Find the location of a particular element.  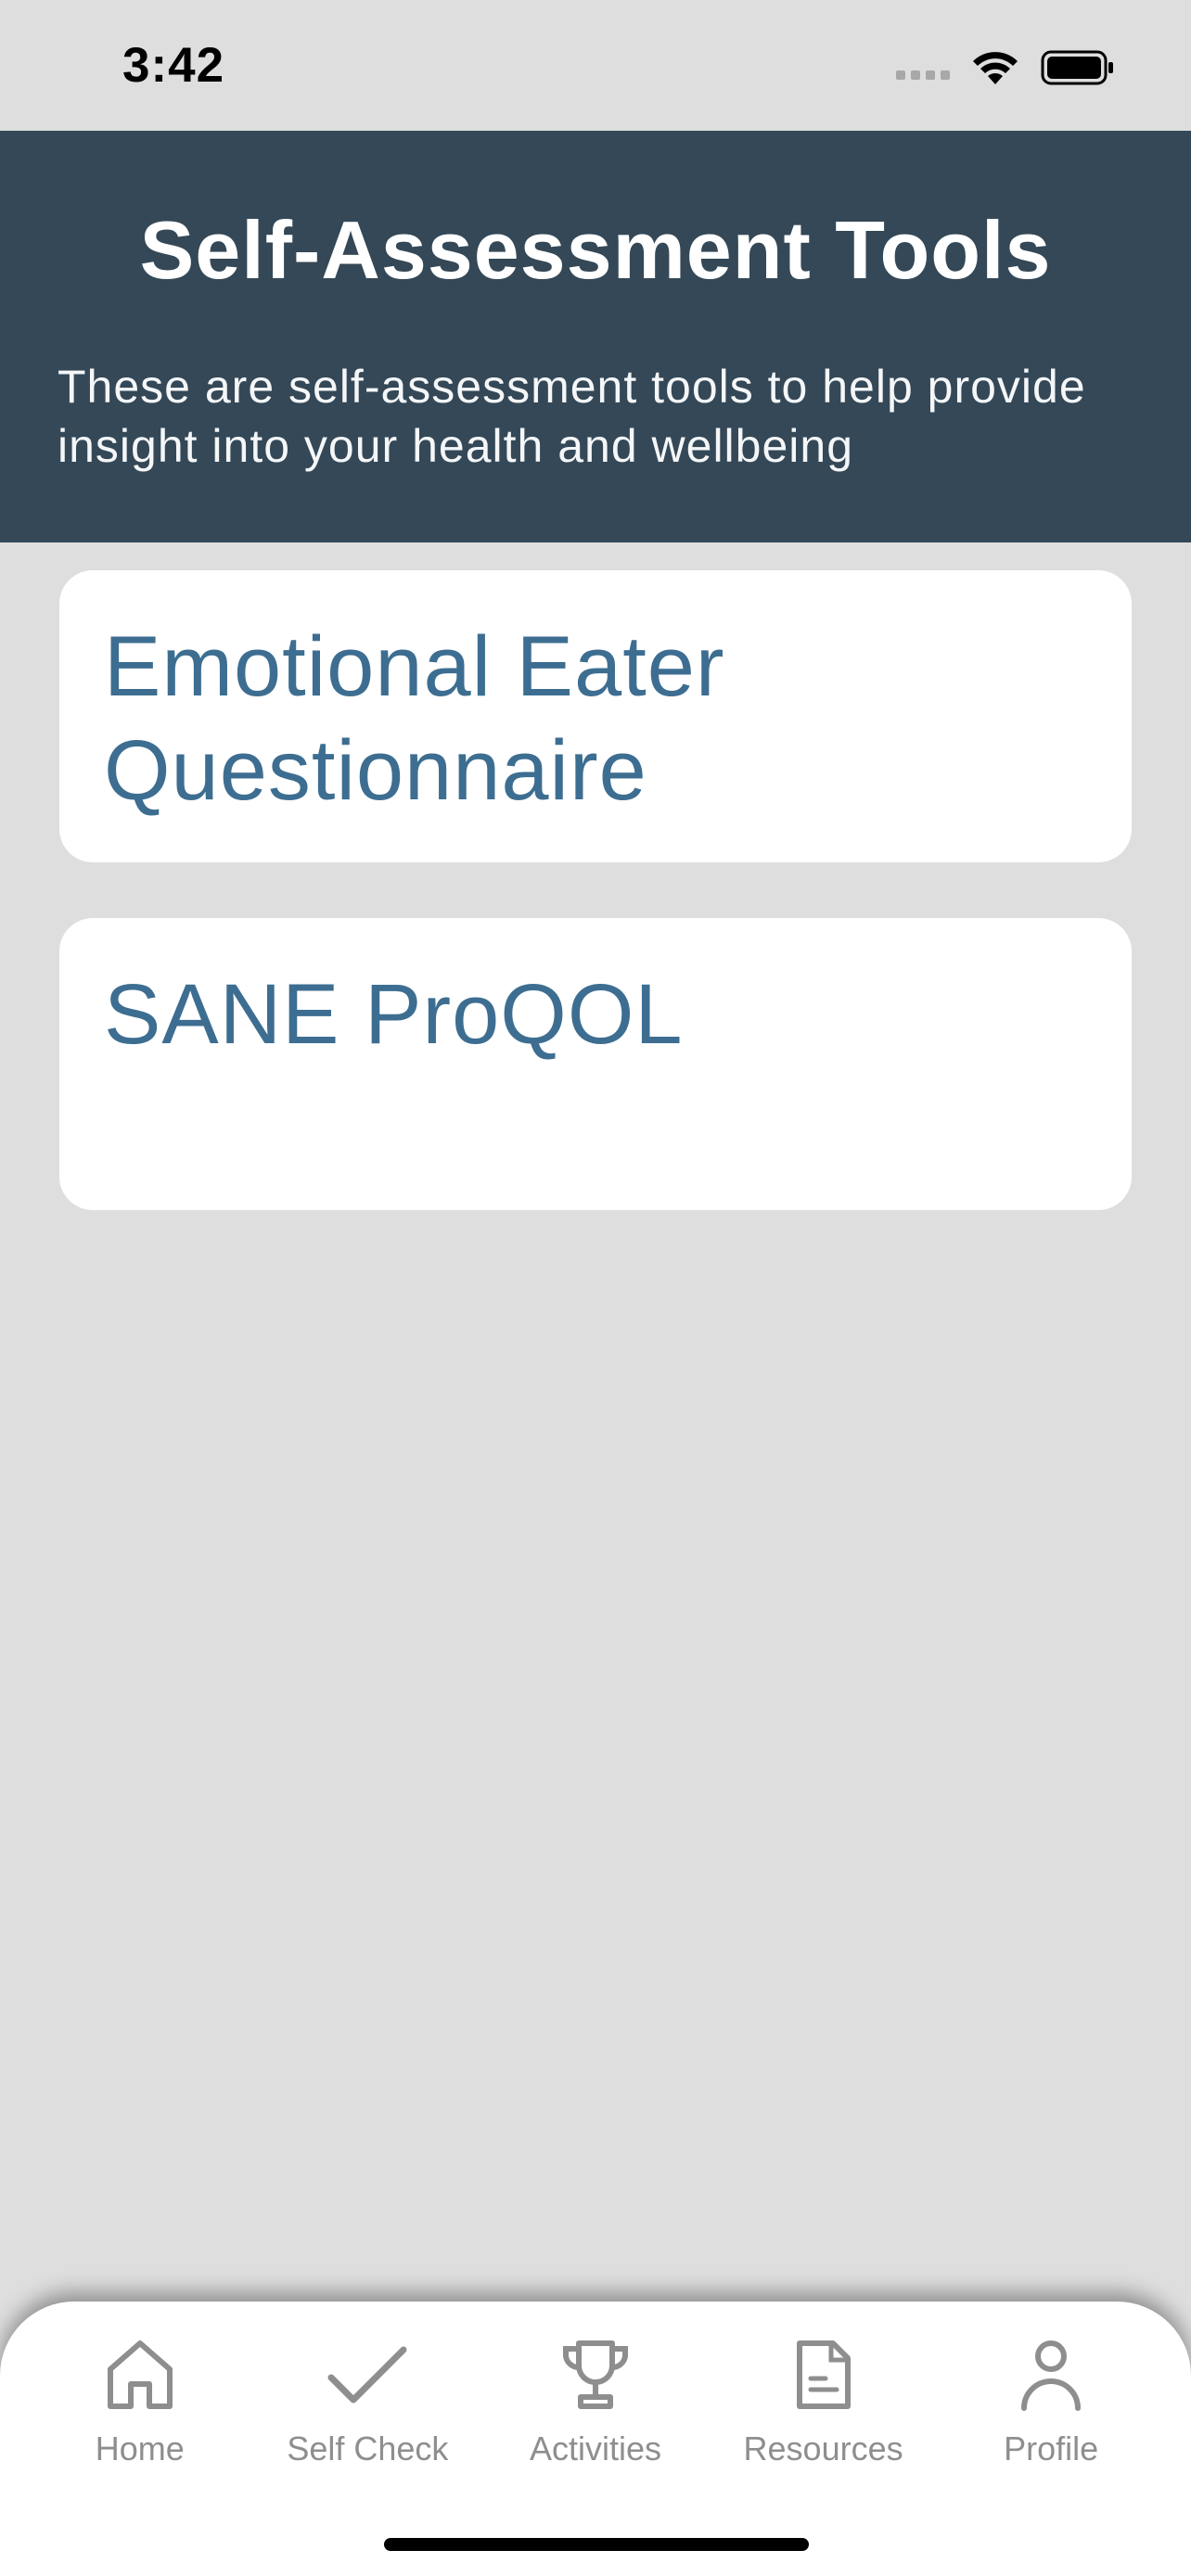

tab-label: Home is located at coordinates (140, 2448).